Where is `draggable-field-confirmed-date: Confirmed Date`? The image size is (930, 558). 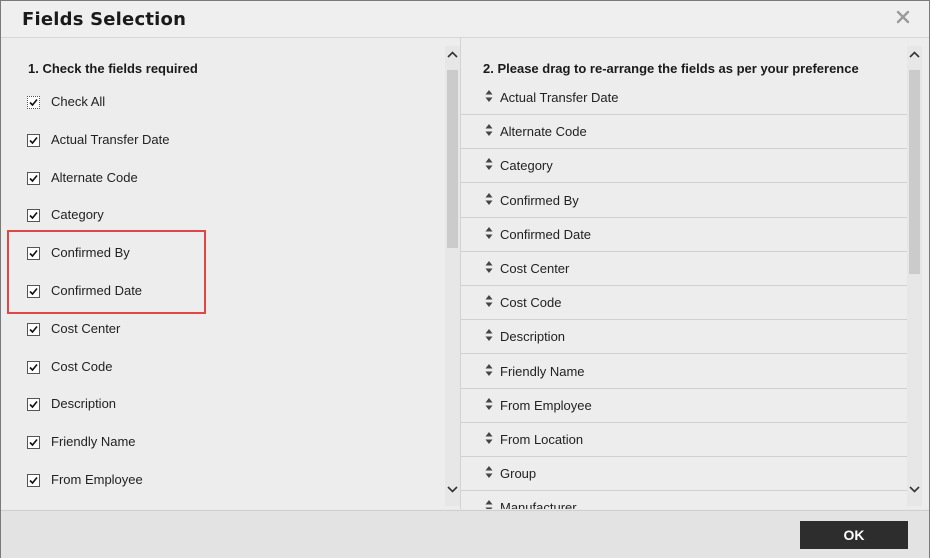 draggable-field-confirmed-date: Confirmed Date is located at coordinates (684, 235).